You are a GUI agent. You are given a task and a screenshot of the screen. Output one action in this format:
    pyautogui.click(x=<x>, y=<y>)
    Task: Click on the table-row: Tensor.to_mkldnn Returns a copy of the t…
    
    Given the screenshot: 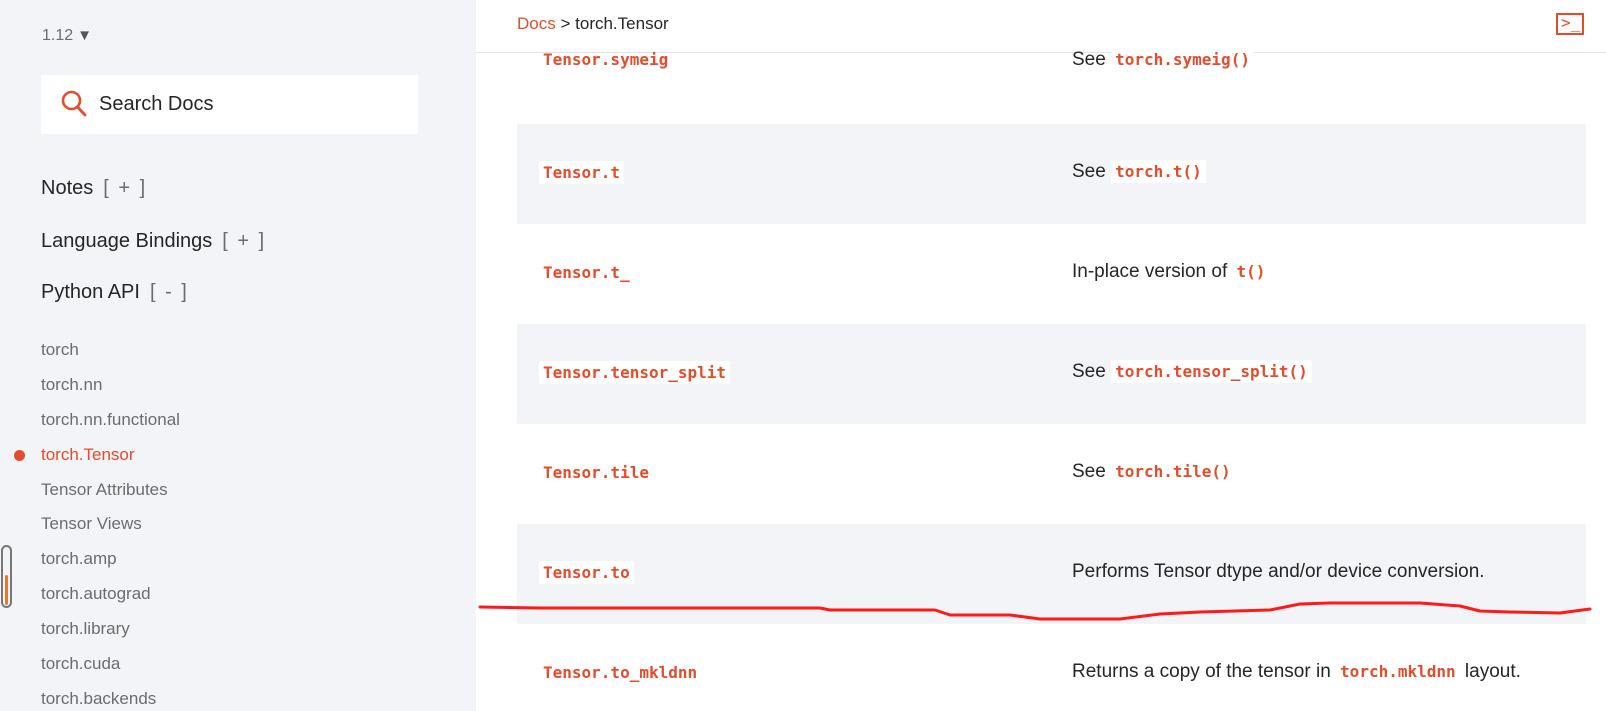 What is the action you would take?
    pyautogui.click(x=1051, y=667)
    